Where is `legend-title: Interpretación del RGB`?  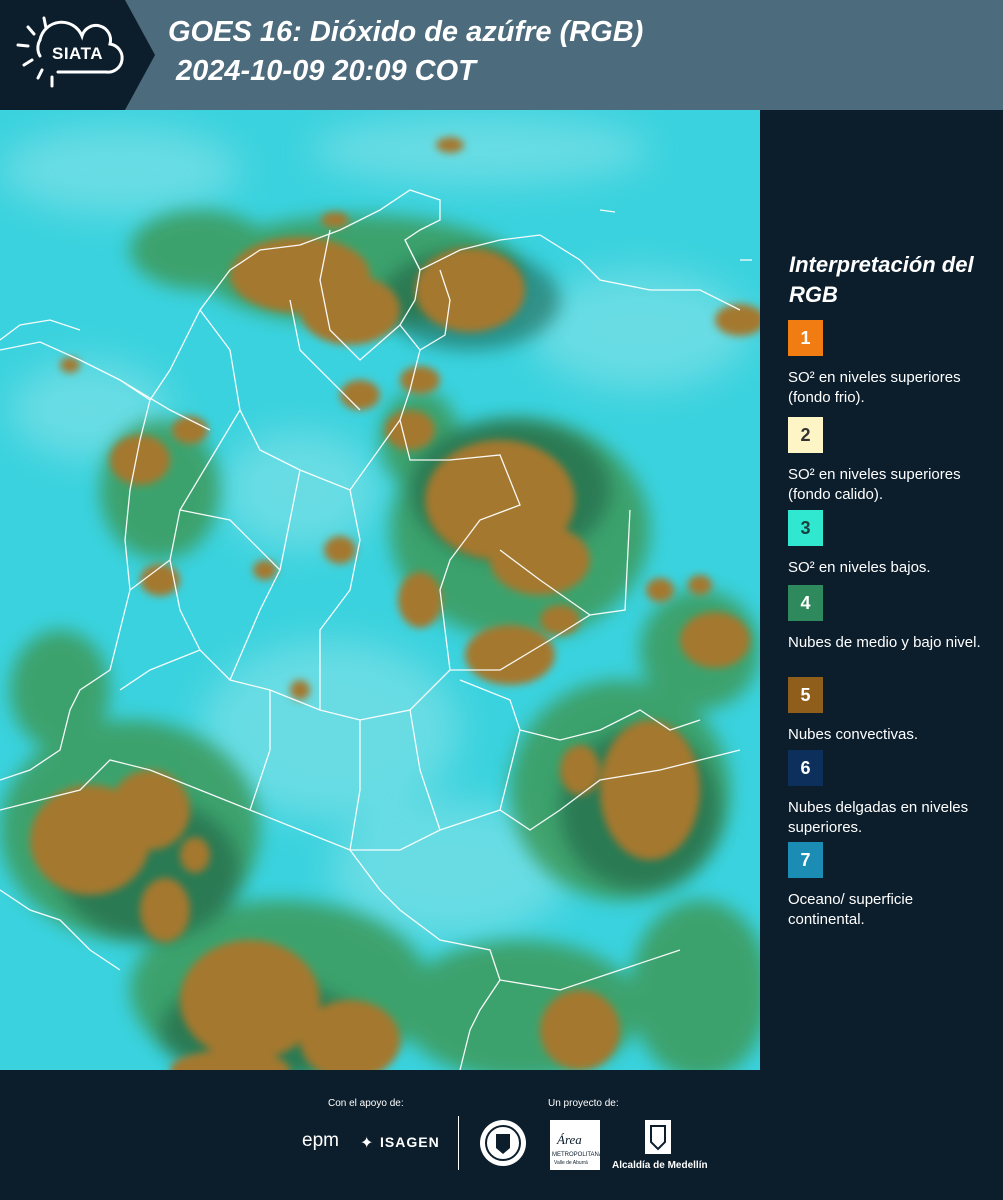 legend-title: Interpretación del RGB is located at coordinates (881, 279).